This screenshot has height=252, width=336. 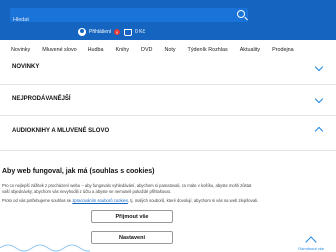 What do you see at coordinates (132, 216) in the screenshot?
I see `accept-all-button: Přijmout vše` at bounding box center [132, 216].